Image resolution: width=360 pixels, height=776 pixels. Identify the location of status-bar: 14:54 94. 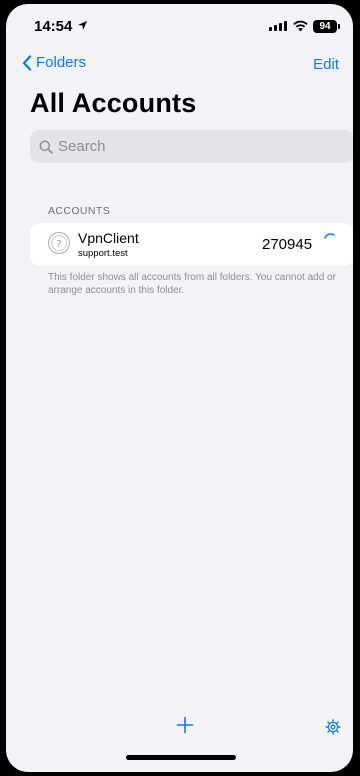
(179, 24).